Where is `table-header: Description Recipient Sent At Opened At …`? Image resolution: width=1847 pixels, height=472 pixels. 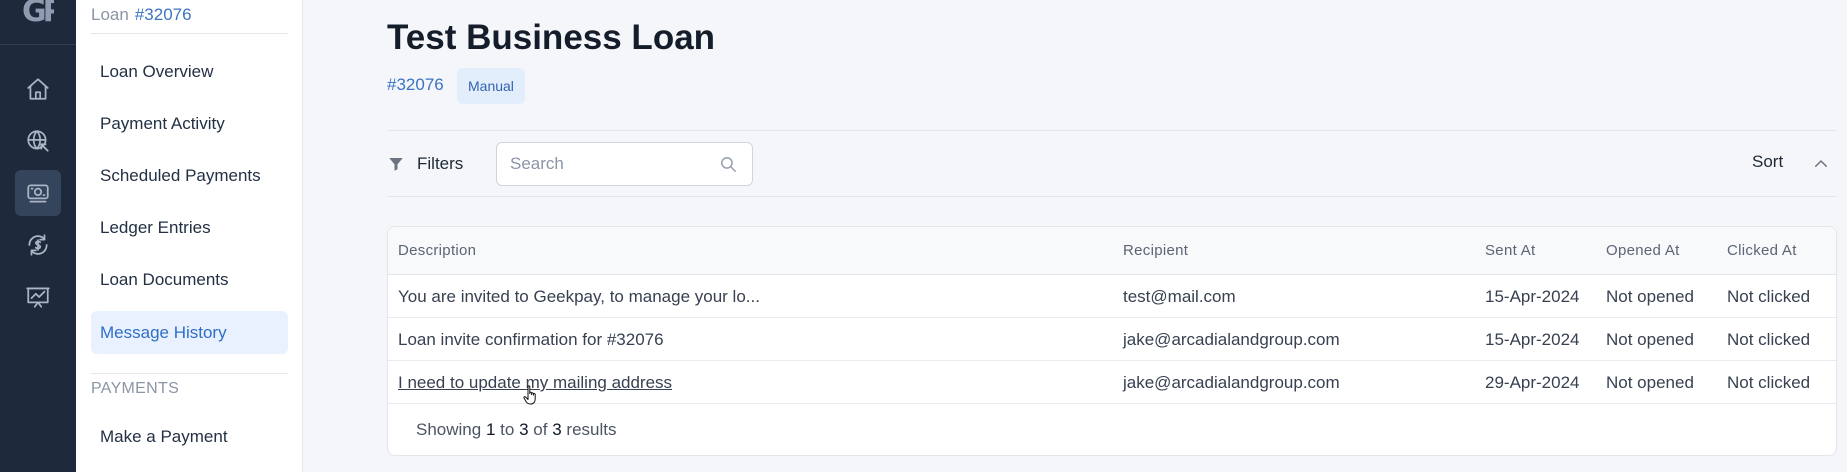
table-header: Description Recipient Sent At Opened At … is located at coordinates (1112, 251).